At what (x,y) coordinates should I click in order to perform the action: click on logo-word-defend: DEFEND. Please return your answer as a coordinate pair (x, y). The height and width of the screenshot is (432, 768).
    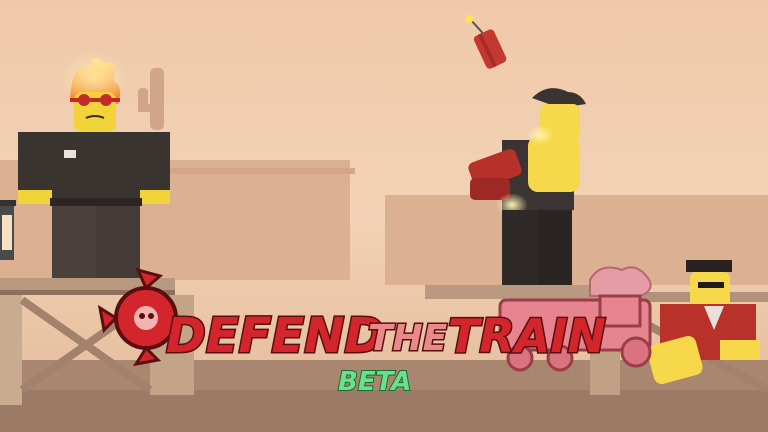
    Looking at the image, I should click on (275, 336).